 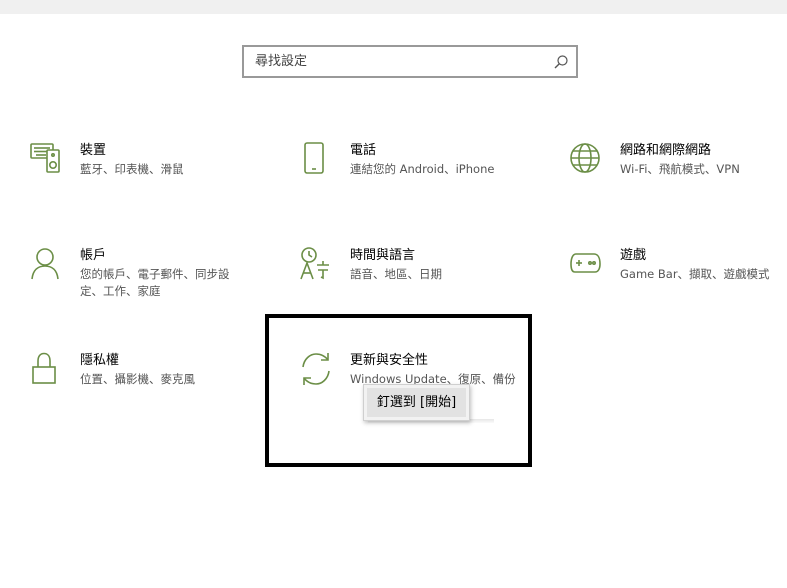 What do you see at coordinates (132, 169) in the screenshot?
I see `tile-description: 藍牙、印表機、滑鼠` at bounding box center [132, 169].